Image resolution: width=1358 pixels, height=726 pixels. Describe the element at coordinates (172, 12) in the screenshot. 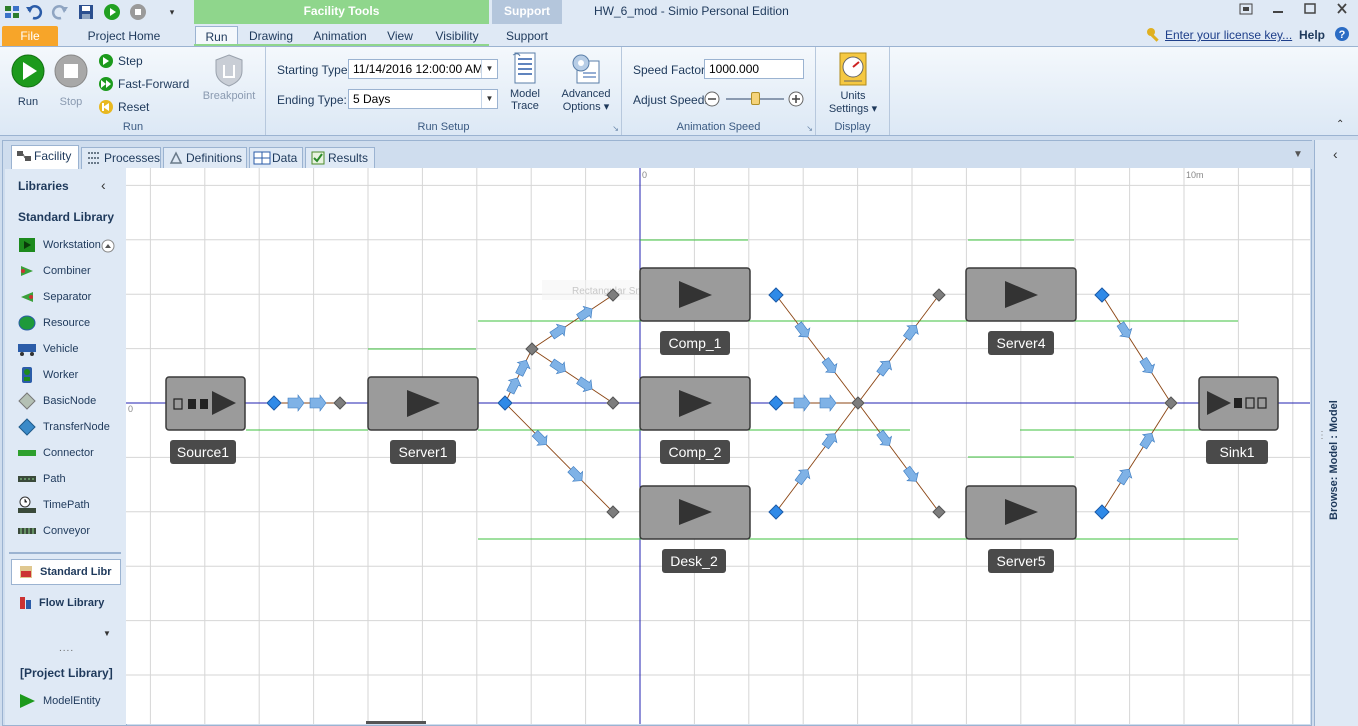

I see `customize-qat-icon: ▾` at that location.